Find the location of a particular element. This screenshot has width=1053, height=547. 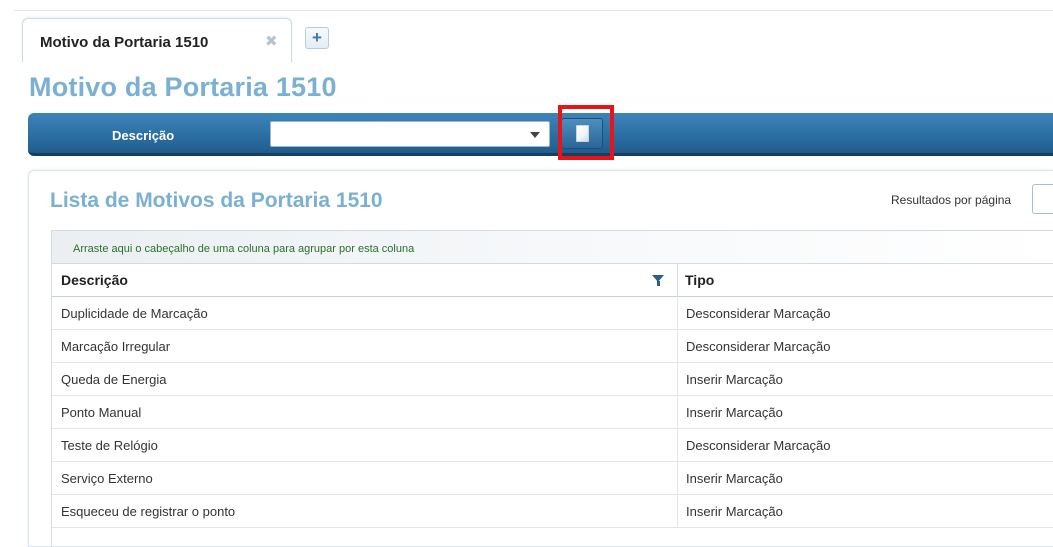

filter-toolbar: Descrição is located at coordinates (540, 134).